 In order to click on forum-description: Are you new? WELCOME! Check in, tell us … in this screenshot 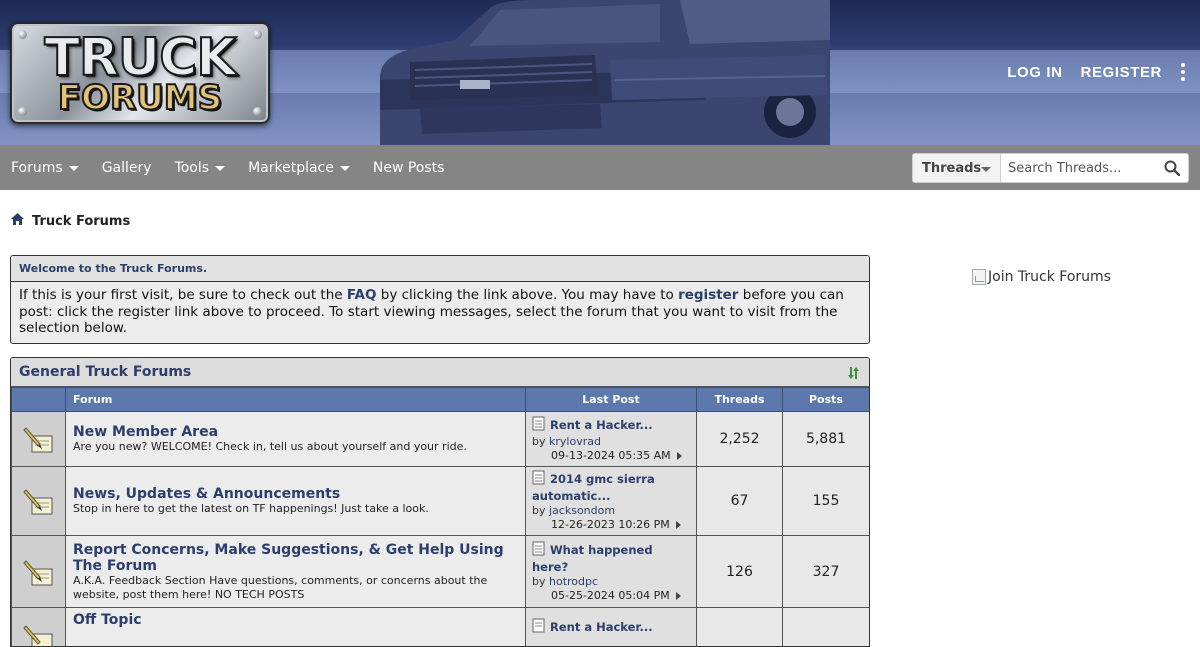, I will do `click(295, 447)`.